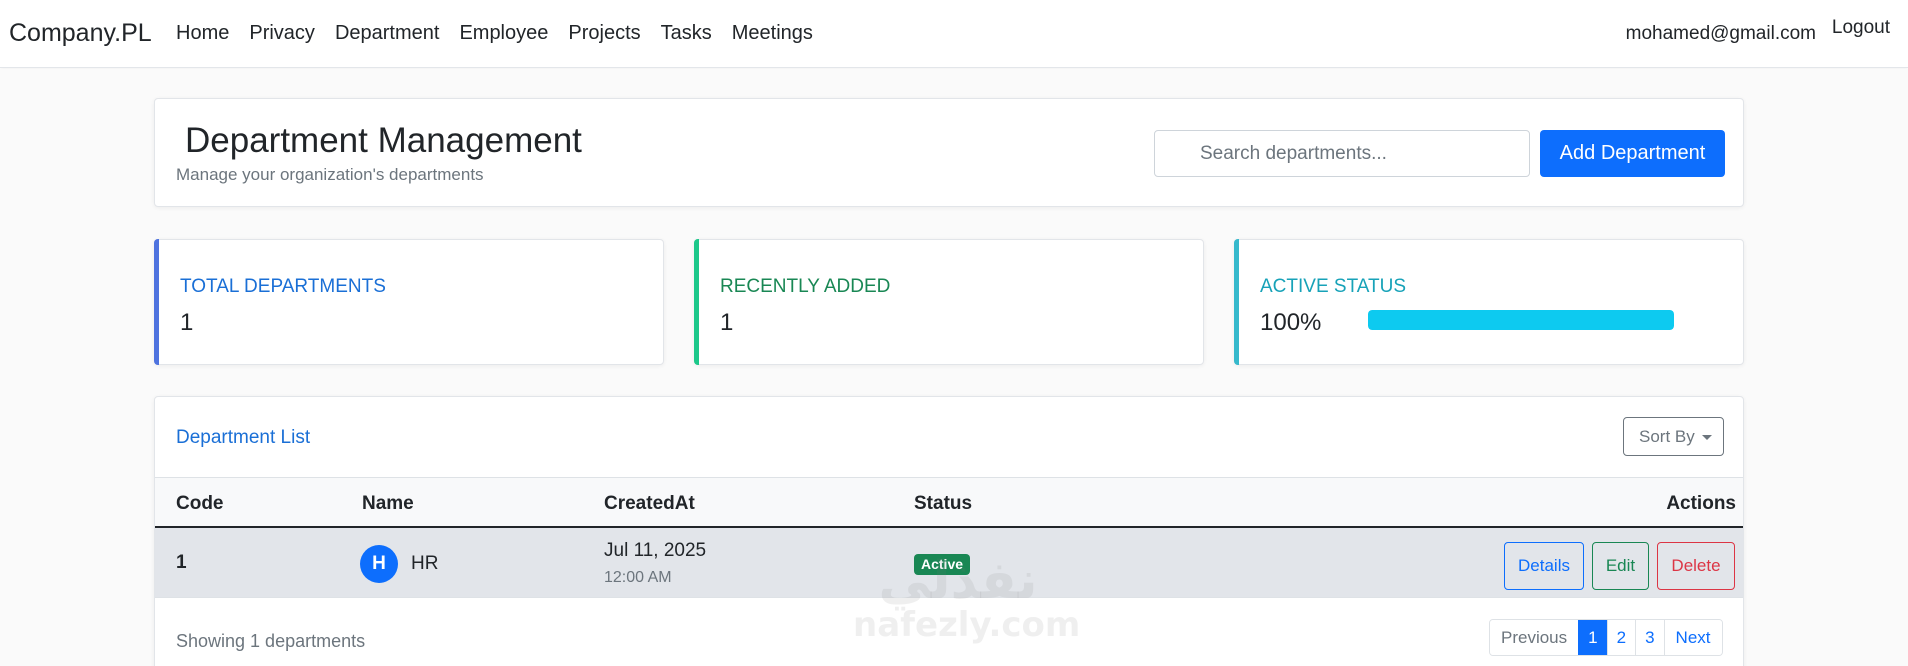  I want to click on pagination: Previous 1 2 3 Next, so click(1606, 637).